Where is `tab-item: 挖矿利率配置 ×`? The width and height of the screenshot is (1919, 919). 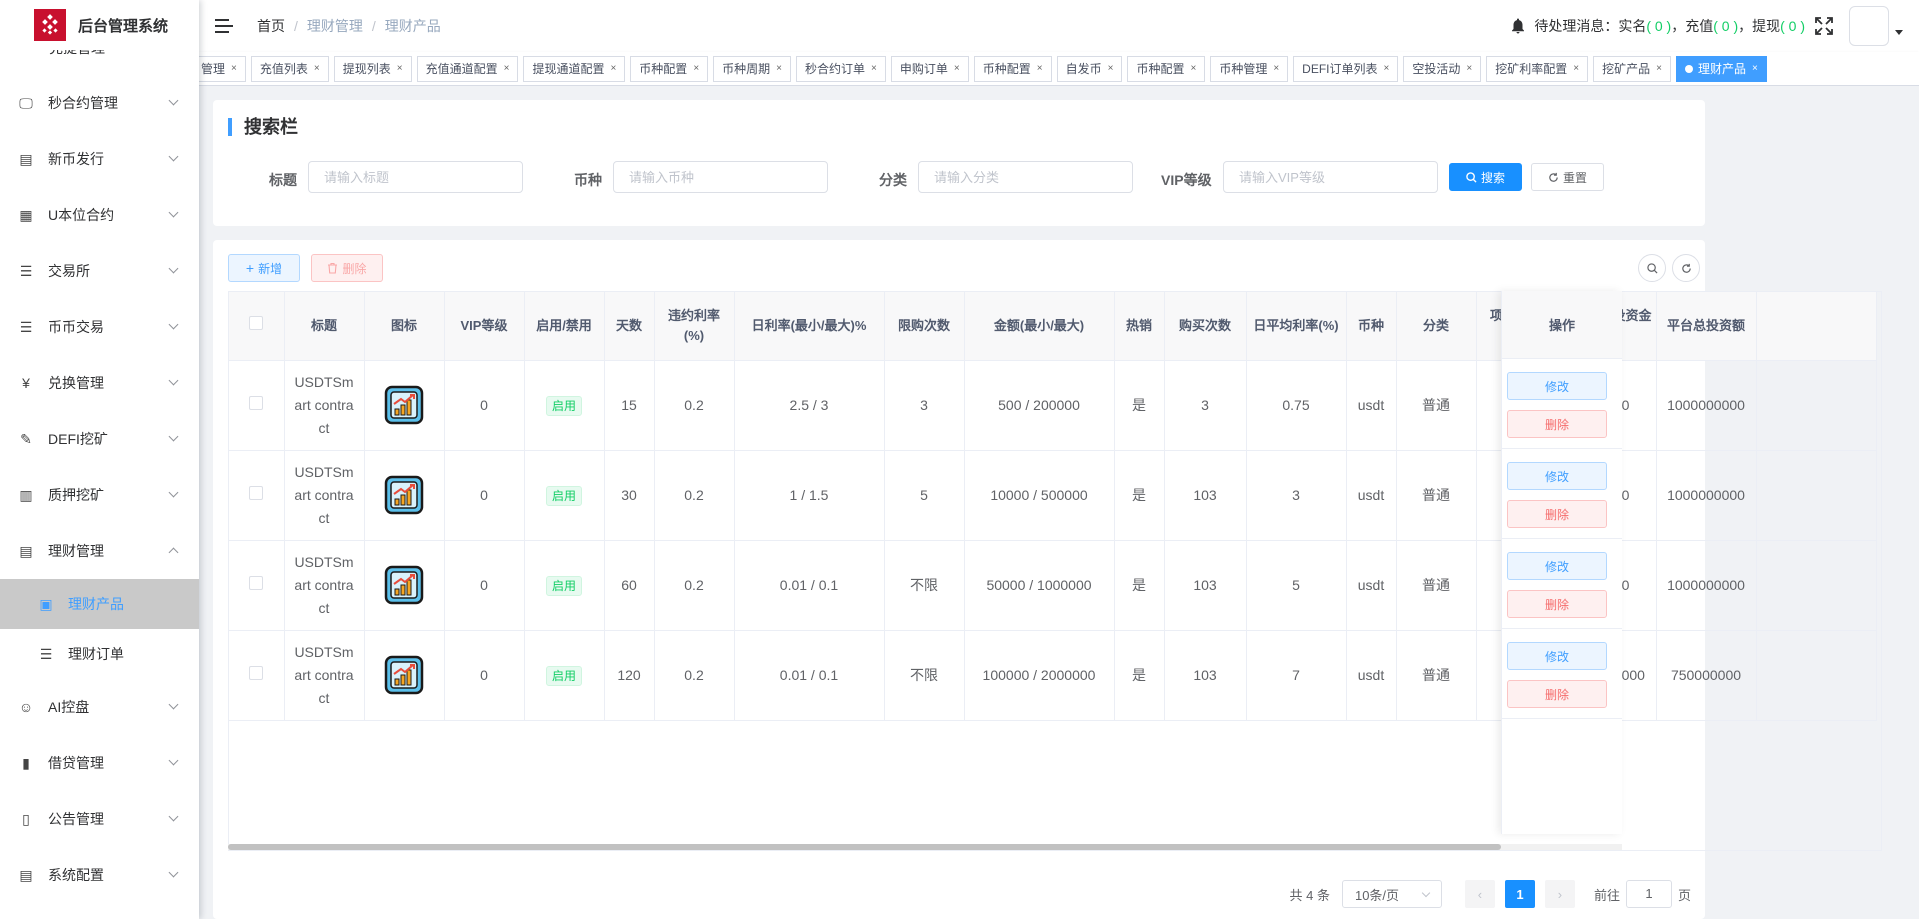 tab-item: 挖矿利率配置 × is located at coordinates (1537, 69).